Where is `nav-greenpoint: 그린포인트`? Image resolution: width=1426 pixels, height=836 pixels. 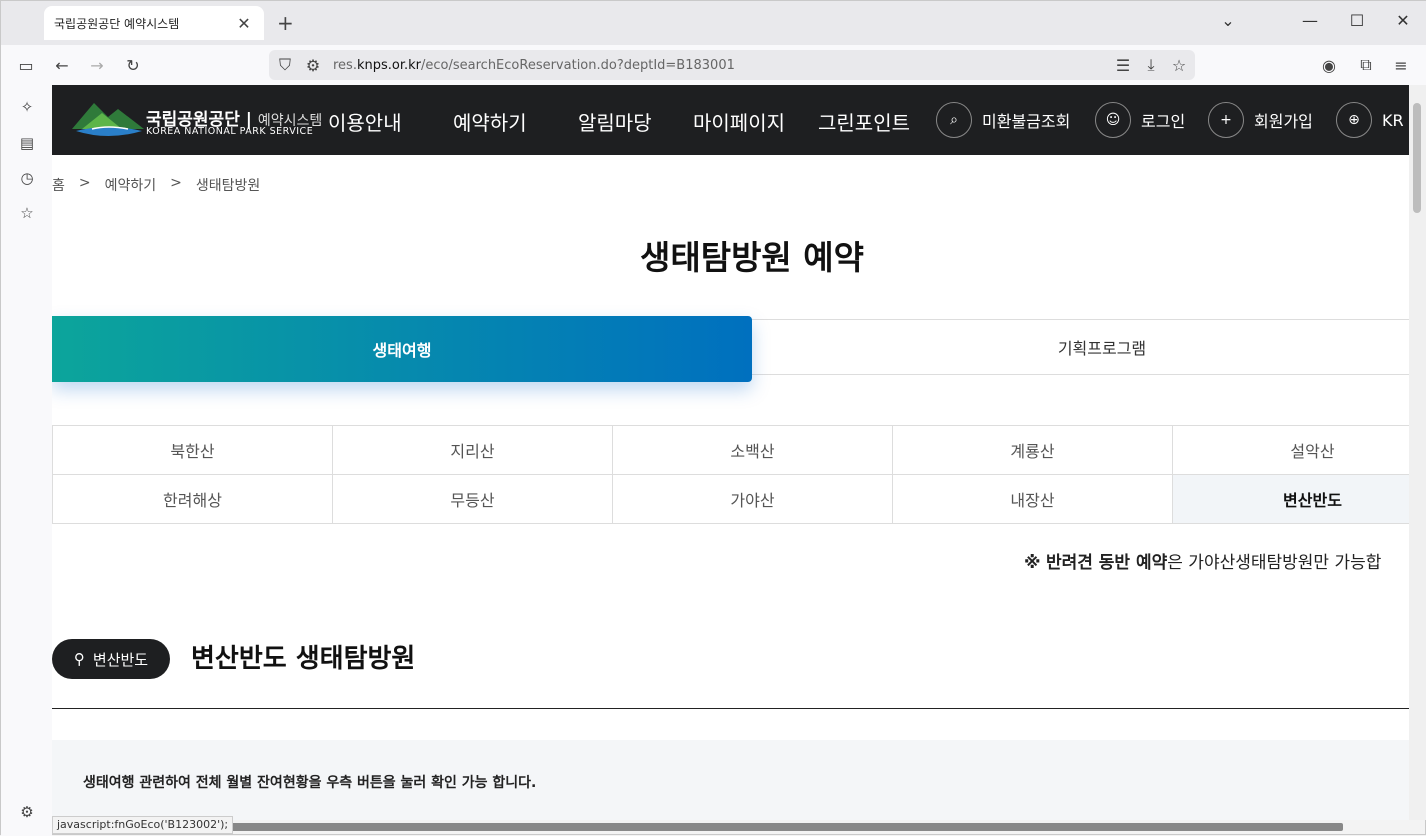
nav-greenpoint: 그린포인트 is located at coordinates (864, 121).